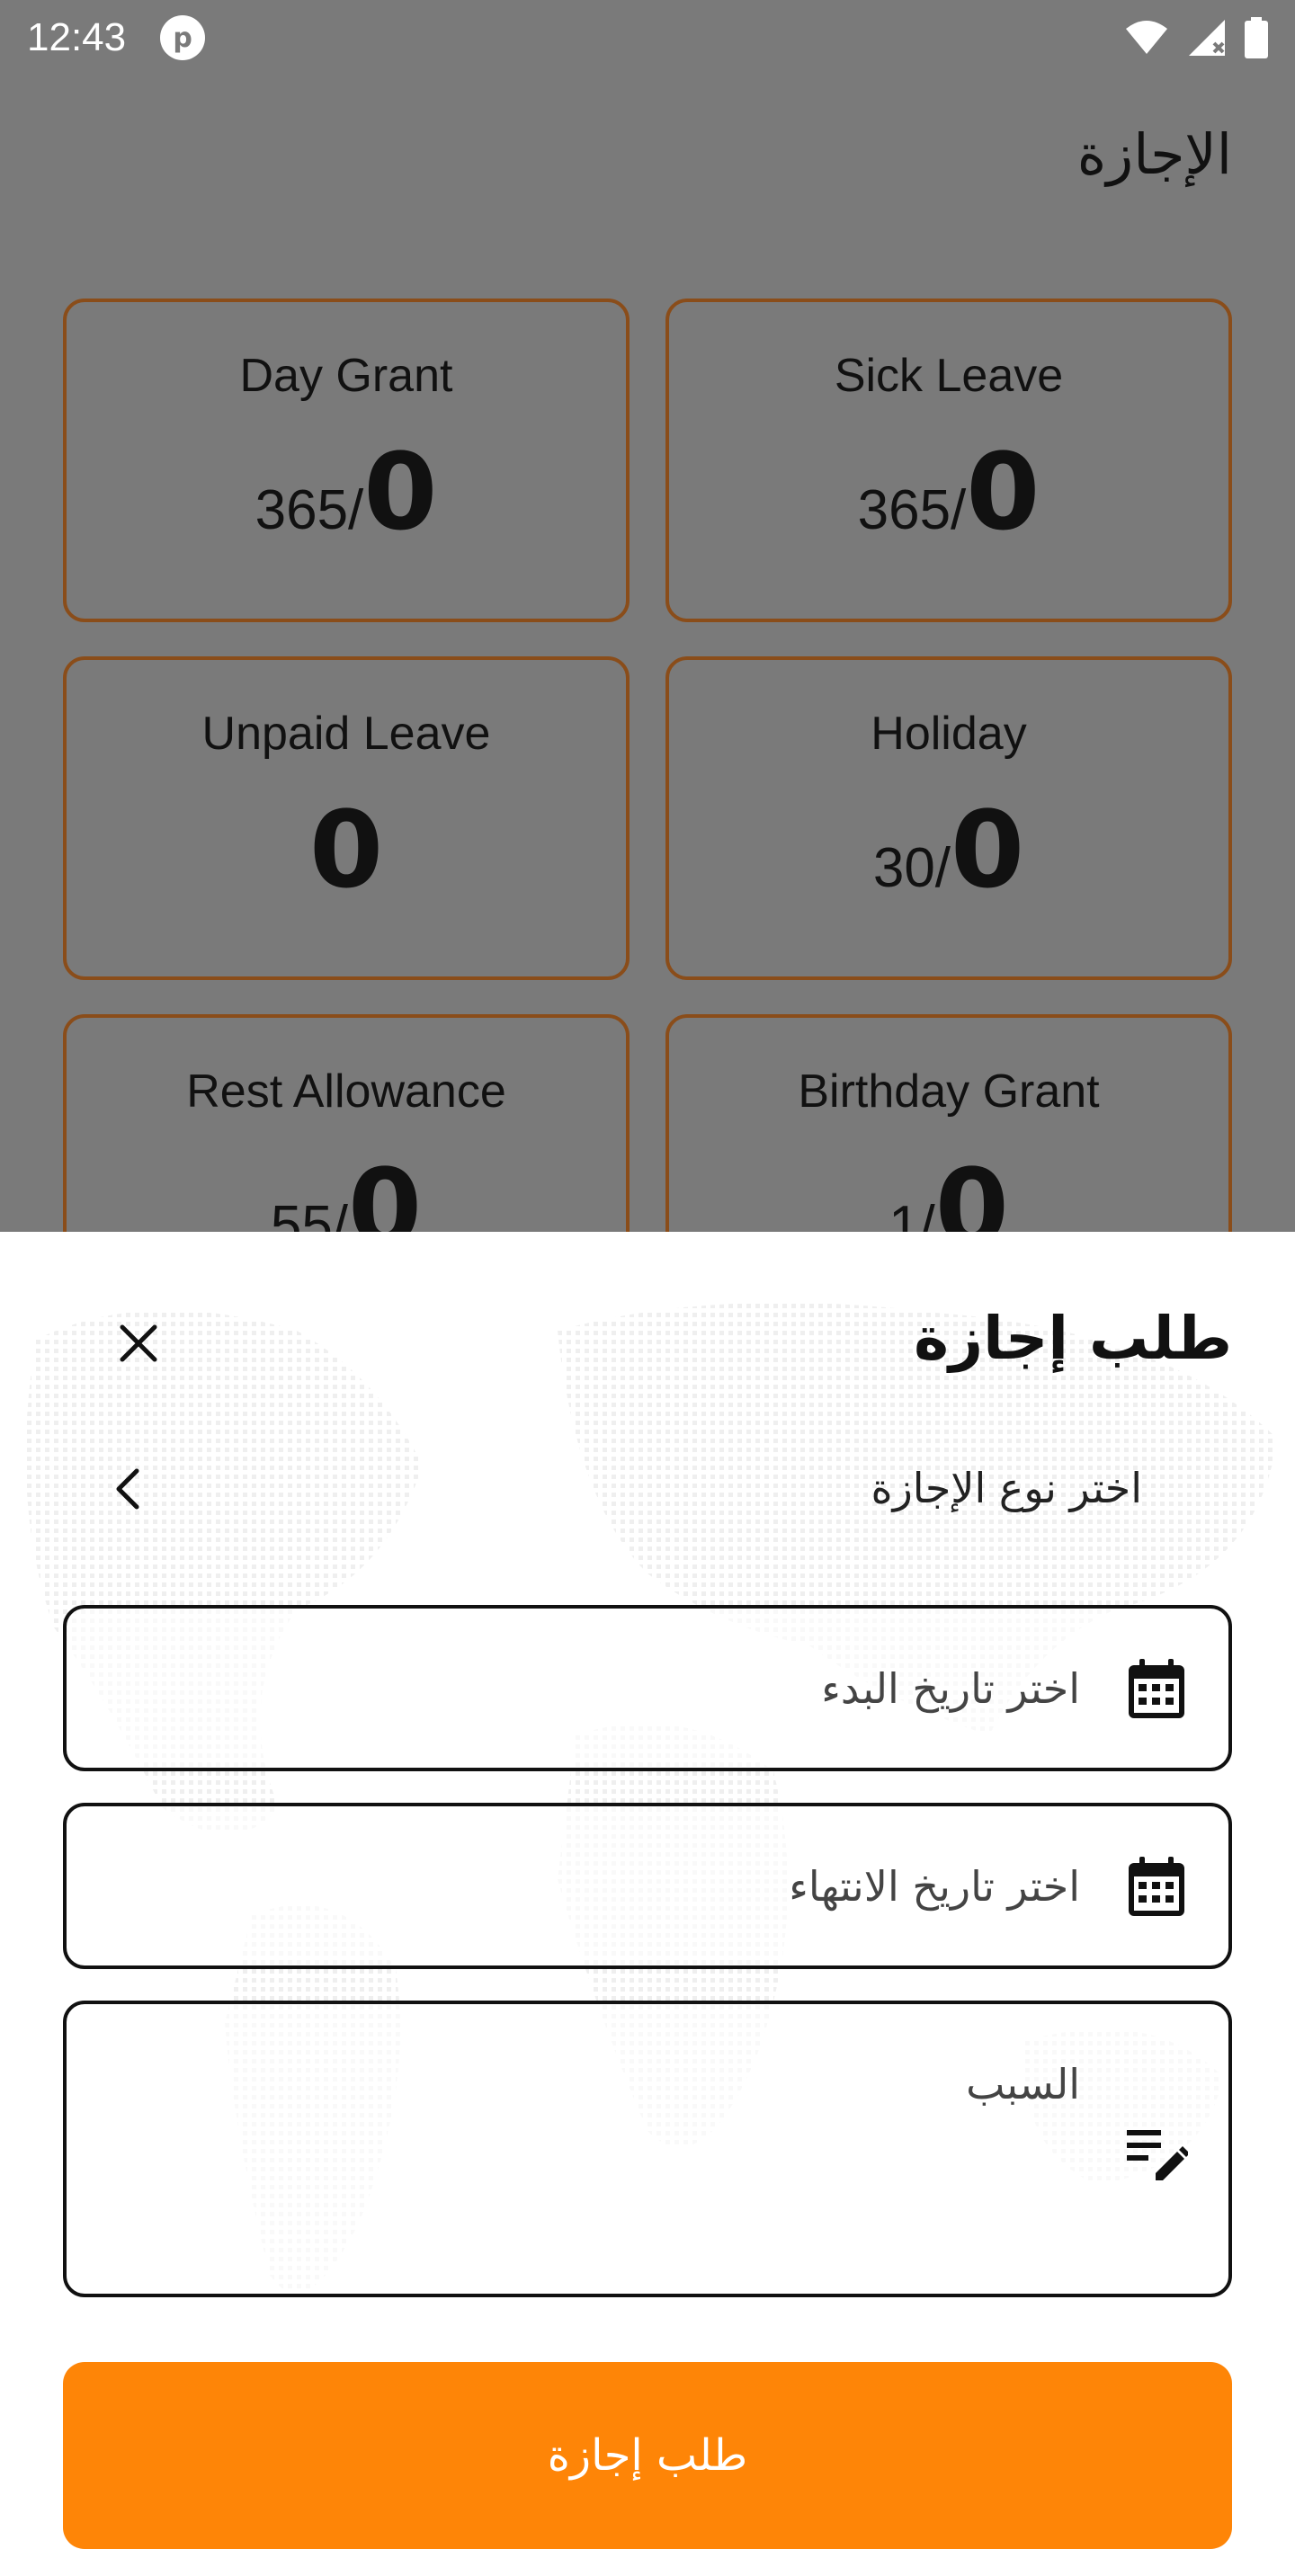 The width and height of the screenshot is (1295, 2576). Describe the element at coordinates (647, 1886) in the screenshot. I see `end-date-field: اختر تاريخ الانتهاء` at that location.